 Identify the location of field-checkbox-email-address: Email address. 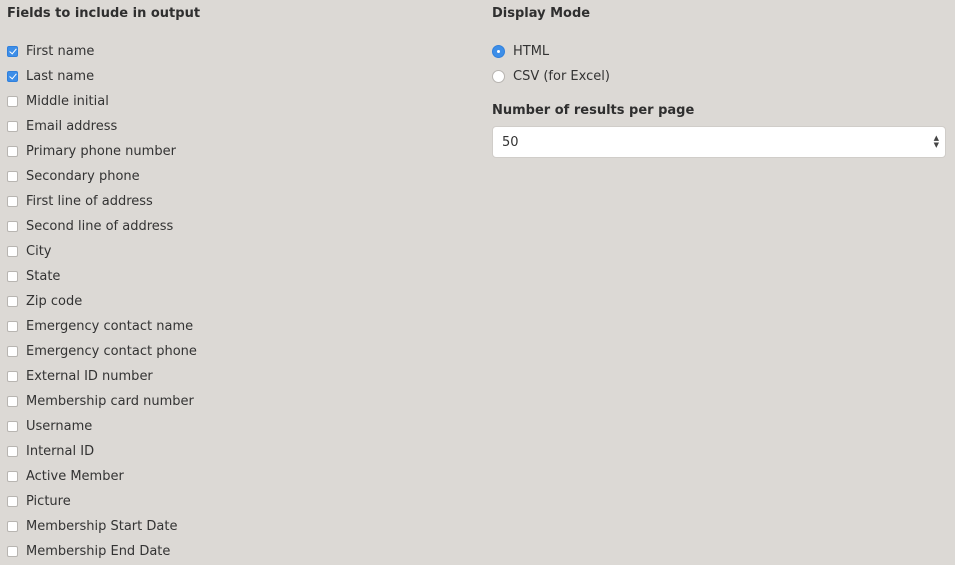
(237, 126).